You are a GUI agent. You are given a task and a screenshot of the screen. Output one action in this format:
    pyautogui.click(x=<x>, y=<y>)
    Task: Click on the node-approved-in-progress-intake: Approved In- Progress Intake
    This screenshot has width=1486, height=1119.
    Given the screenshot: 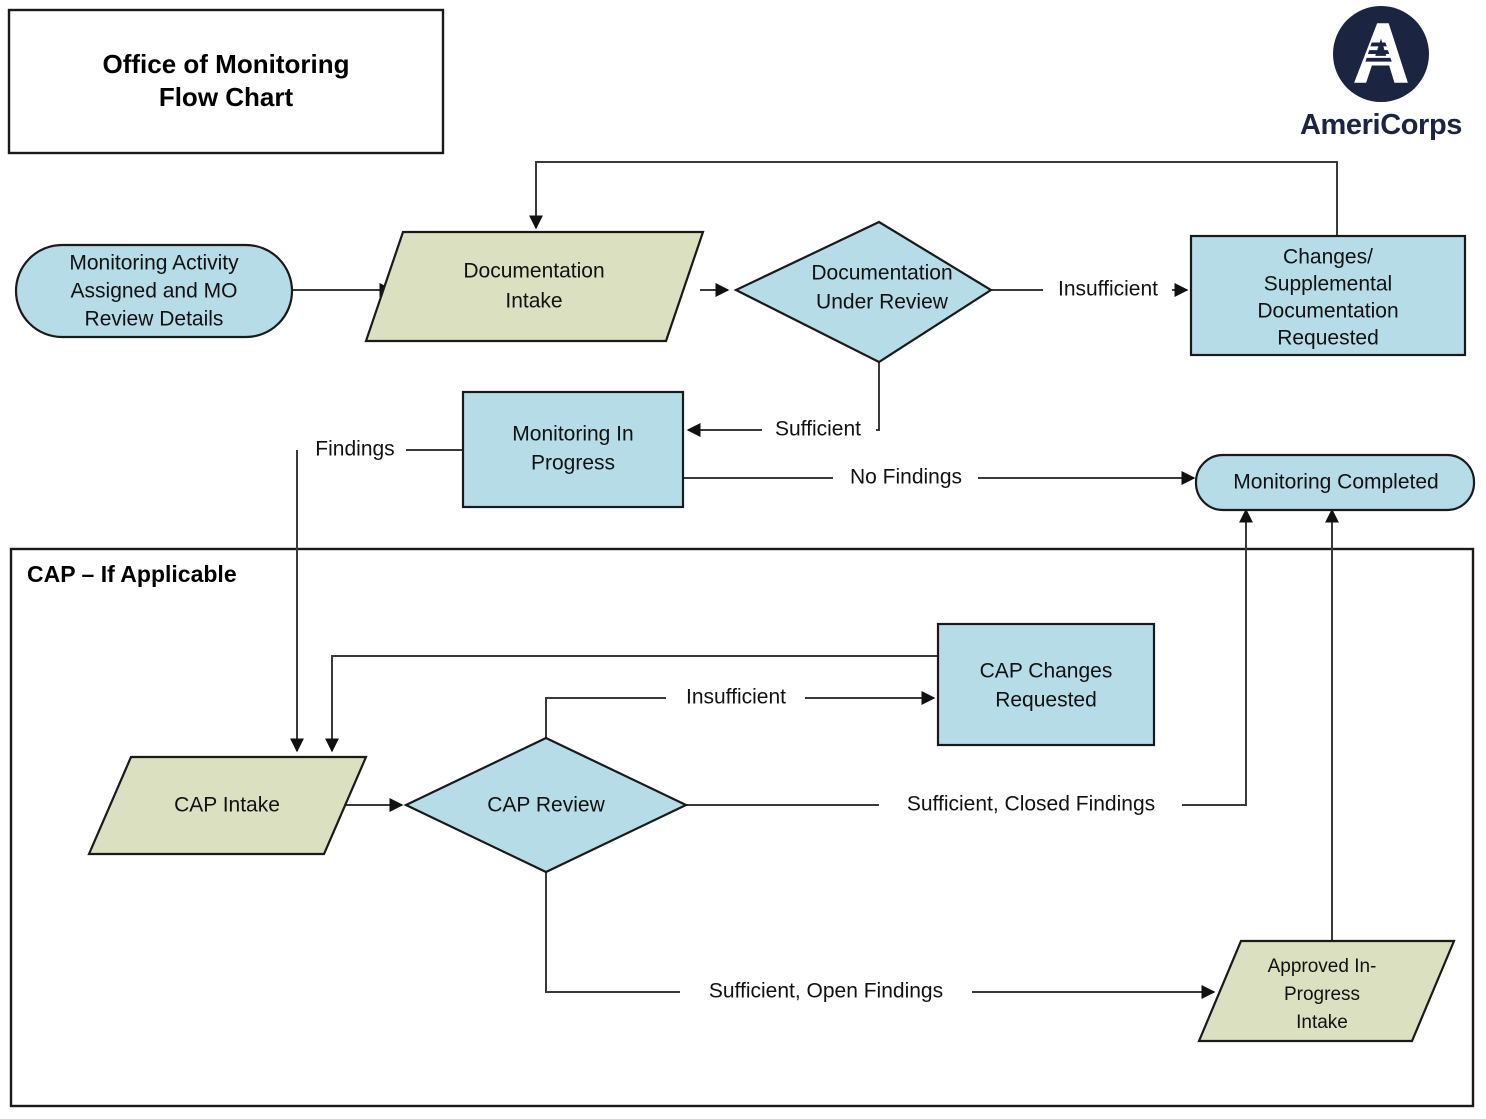 What is the action you would take?
    pyautogui.click(x=1326, y=991)
    